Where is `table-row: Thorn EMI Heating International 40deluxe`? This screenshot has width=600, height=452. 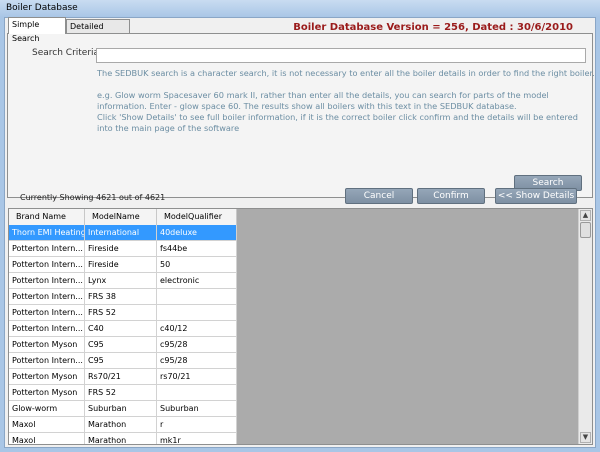 table-row: Thorn EMI Heating International 40deluxe is located at coordinates (123, 233).